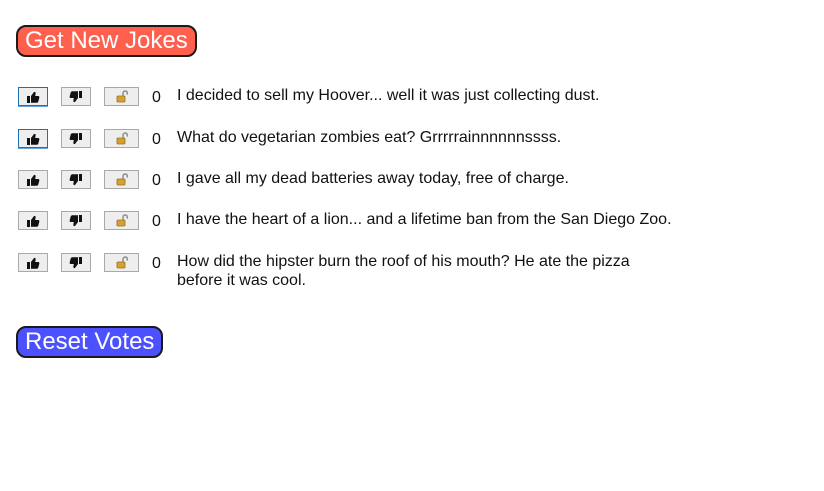  What do you see at coordinates (106, 41) in the screenshot?
I see `get-new-jokes-button: Get New Jokes` at bounding box center [106, 41].